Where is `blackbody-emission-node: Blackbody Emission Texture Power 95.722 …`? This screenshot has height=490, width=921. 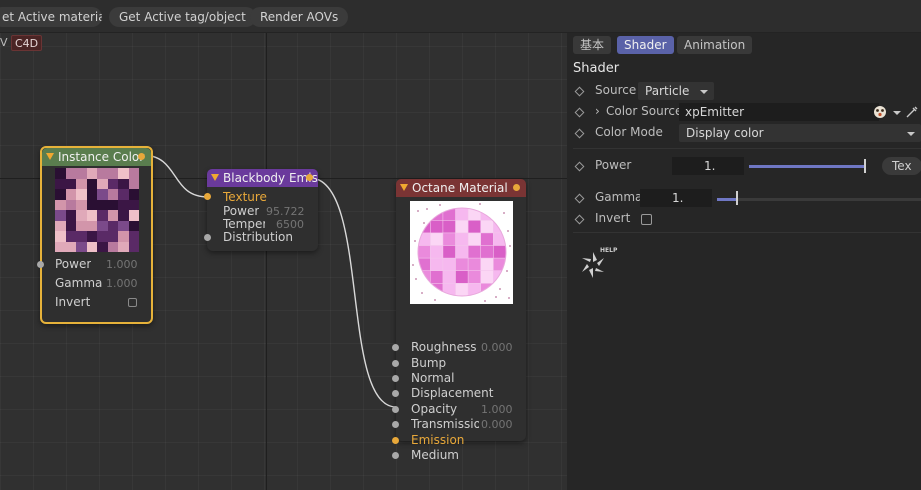 blackbody-emission-node: Blackbody Emission Texture Power 95.722 … is located at coordinates (261, 210).